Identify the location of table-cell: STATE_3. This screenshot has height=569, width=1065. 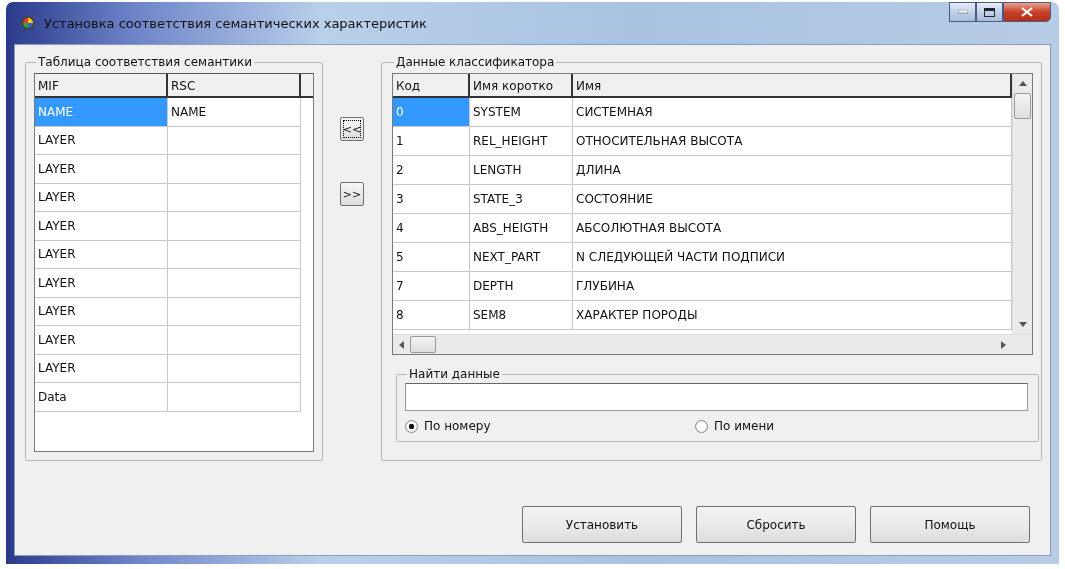
(521, 199).